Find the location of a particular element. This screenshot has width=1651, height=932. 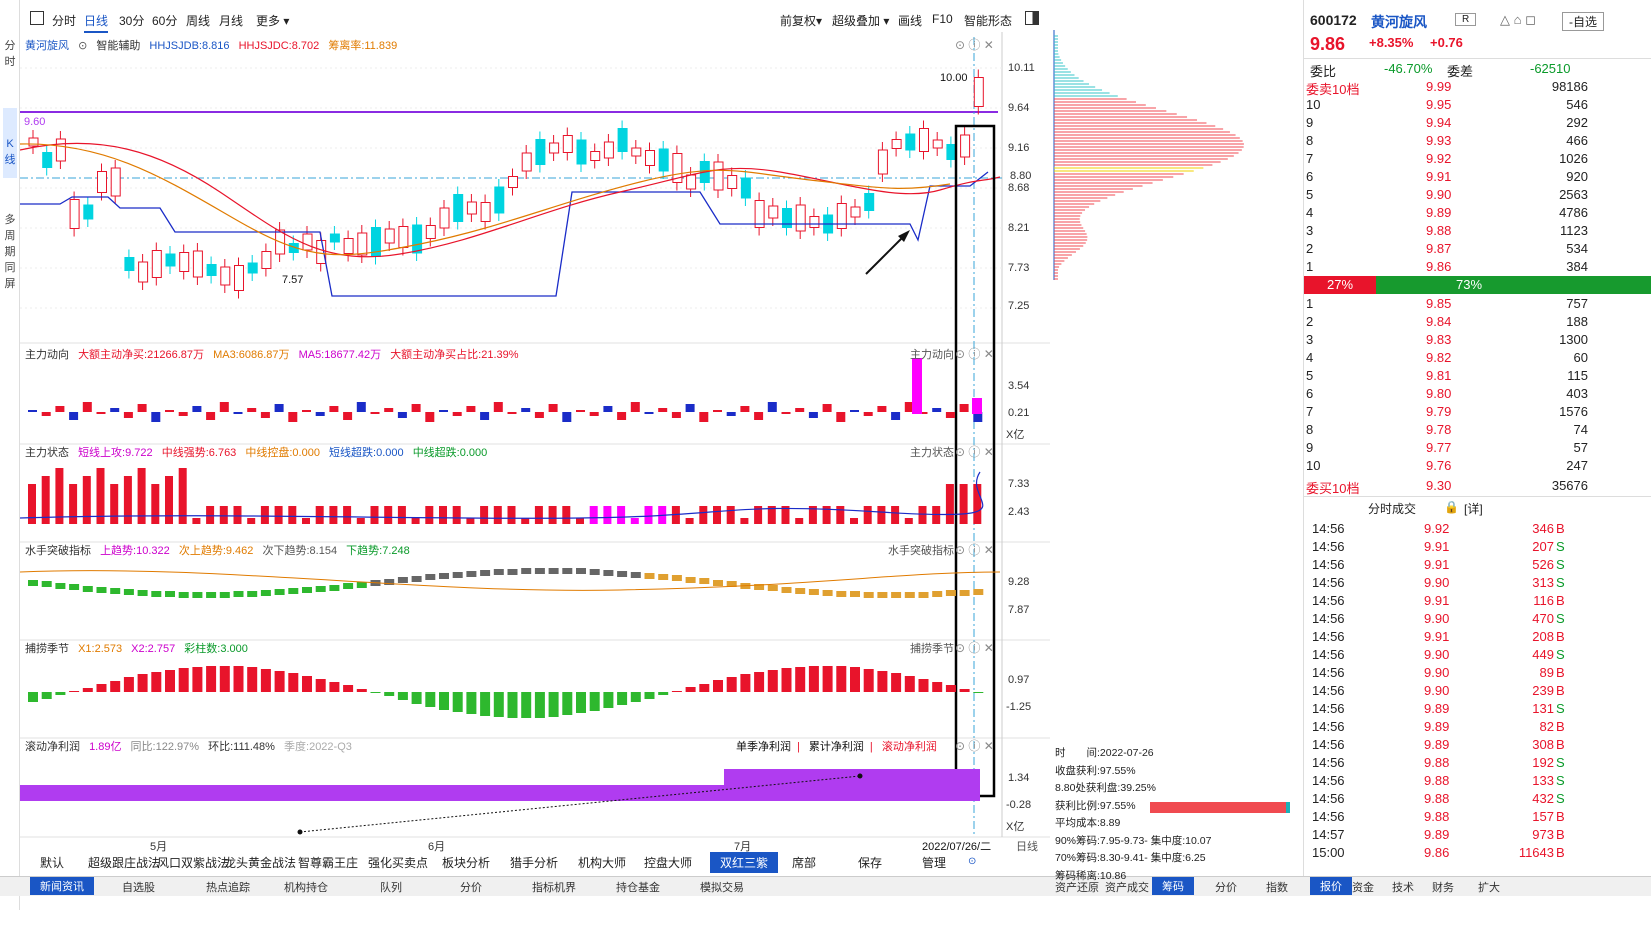

ask-row: 4 9.89 4786 is located at coordinates (1477, 213).